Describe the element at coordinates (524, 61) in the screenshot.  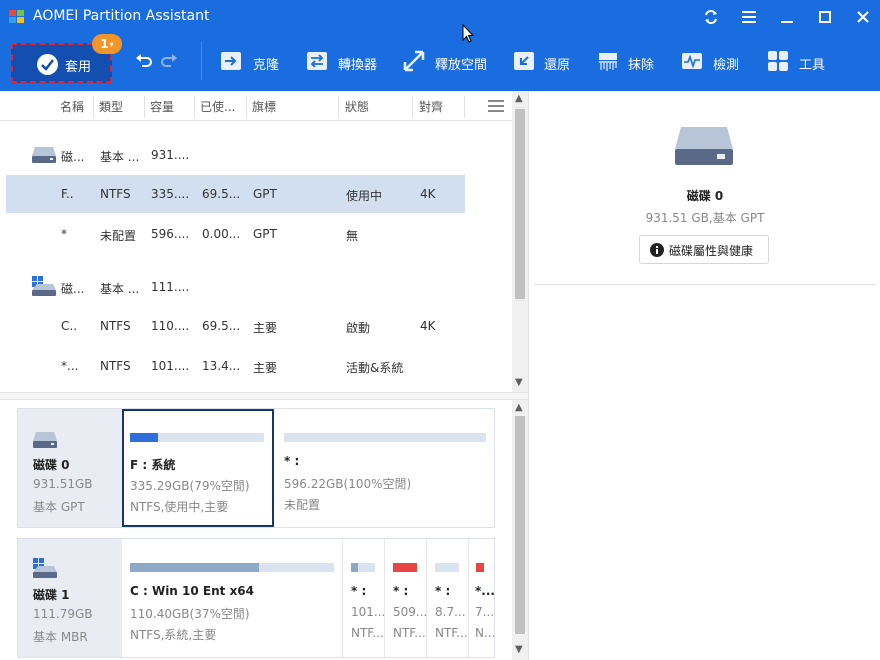
I see `restore-icon` at that location.